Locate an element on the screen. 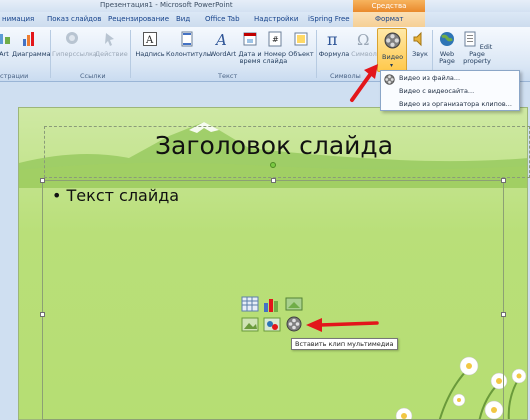  web-page-label: Web Page is located at coordinates (447, 57).